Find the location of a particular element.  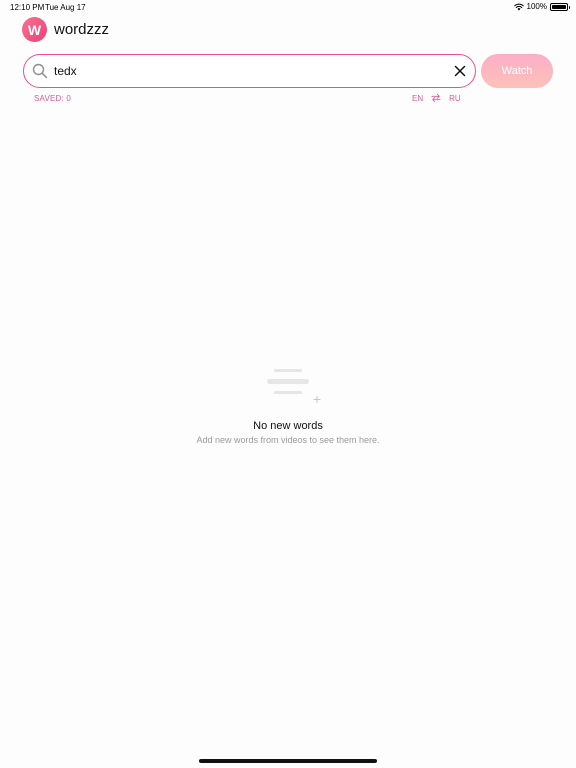

status-indicators: 100% is located at coordinates (541, 6).